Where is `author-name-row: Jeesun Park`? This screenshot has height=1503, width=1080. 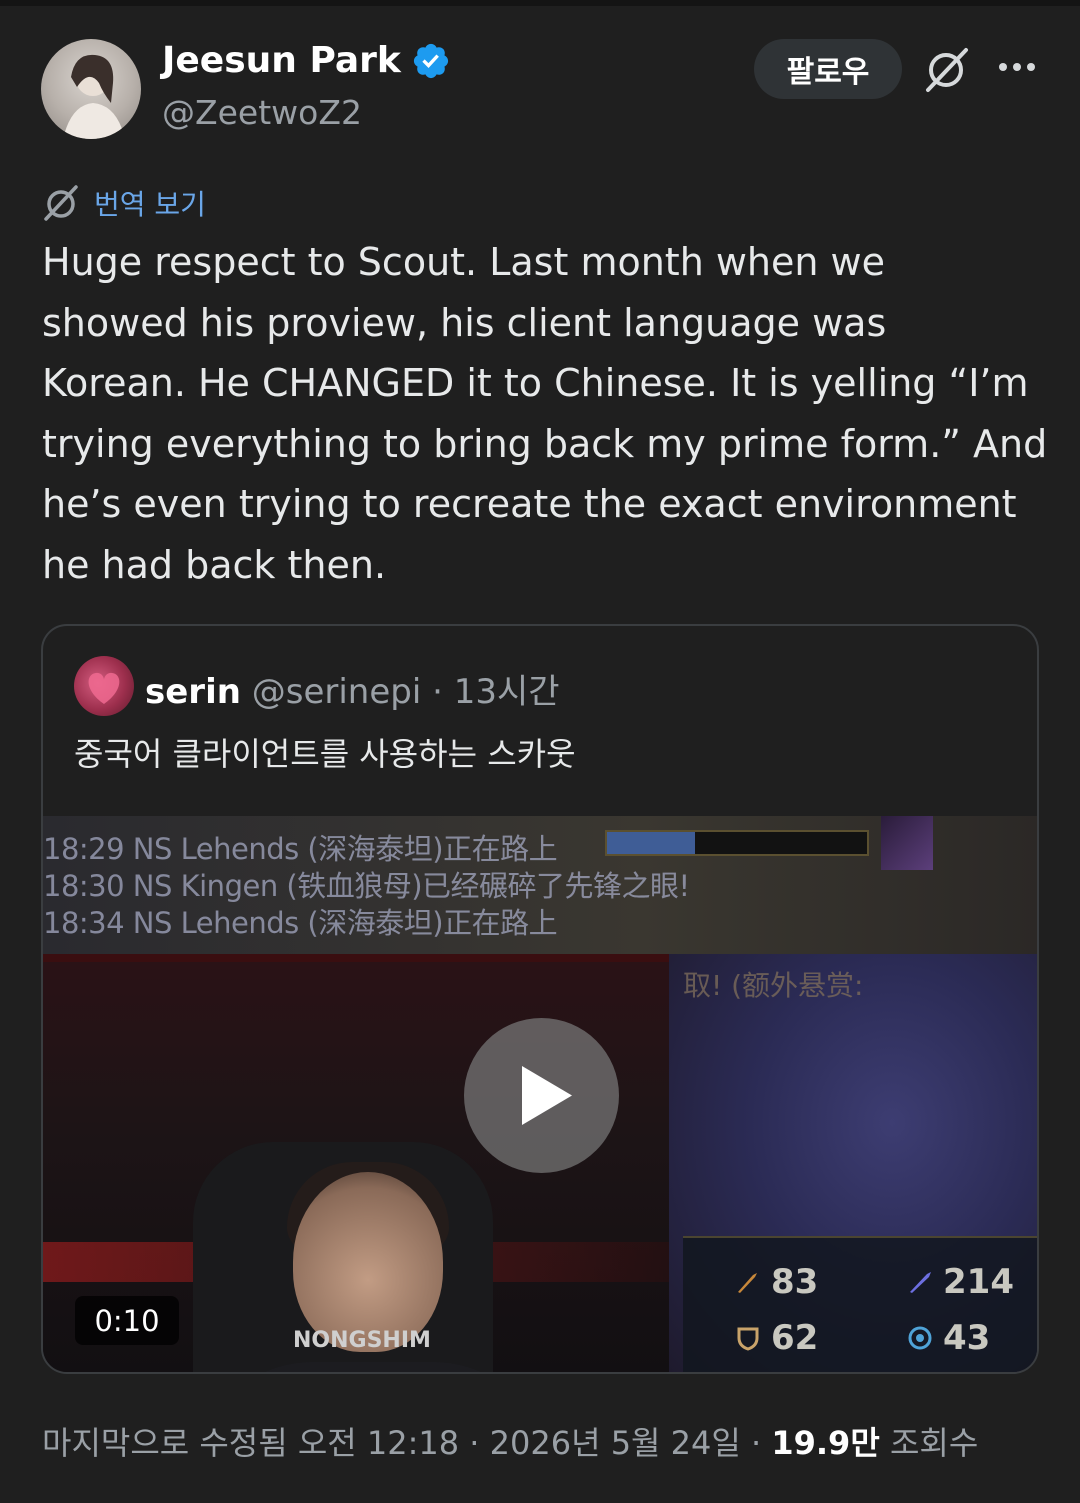
author-name-row: Jeesun Park is located at coordinates (306, 60).